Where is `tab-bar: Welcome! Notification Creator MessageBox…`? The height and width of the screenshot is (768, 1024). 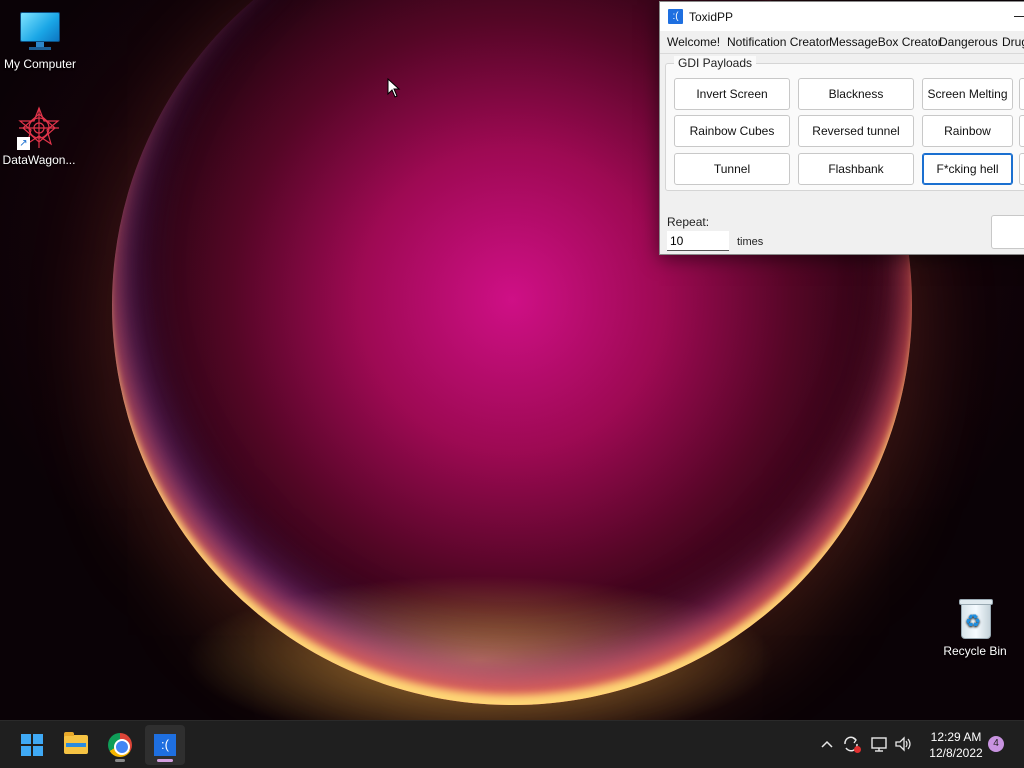
tab-bar: Welcome! Notification Creator MessageBox… is located at coordinates (842, 42).